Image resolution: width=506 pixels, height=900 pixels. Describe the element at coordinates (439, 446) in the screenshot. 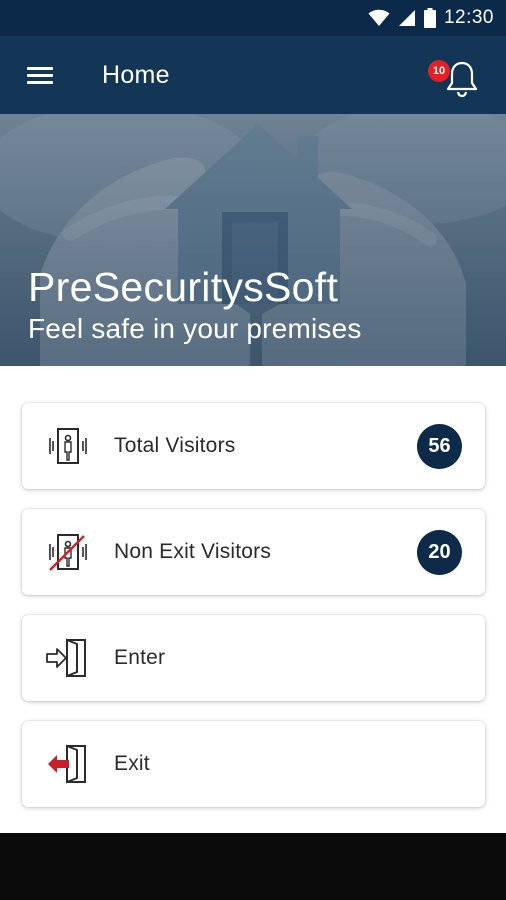

I see `total-visitors-count: 56` at that location.